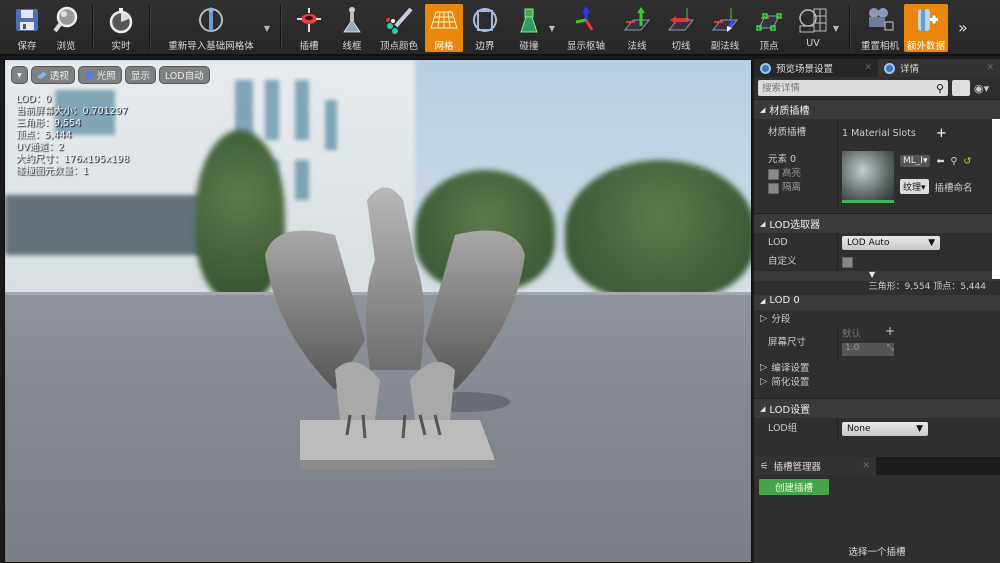 The image size is (1000, 563). Describe the element at coordinates (868, 177) in the screenshot. I see `material-thumbnail` at that location.